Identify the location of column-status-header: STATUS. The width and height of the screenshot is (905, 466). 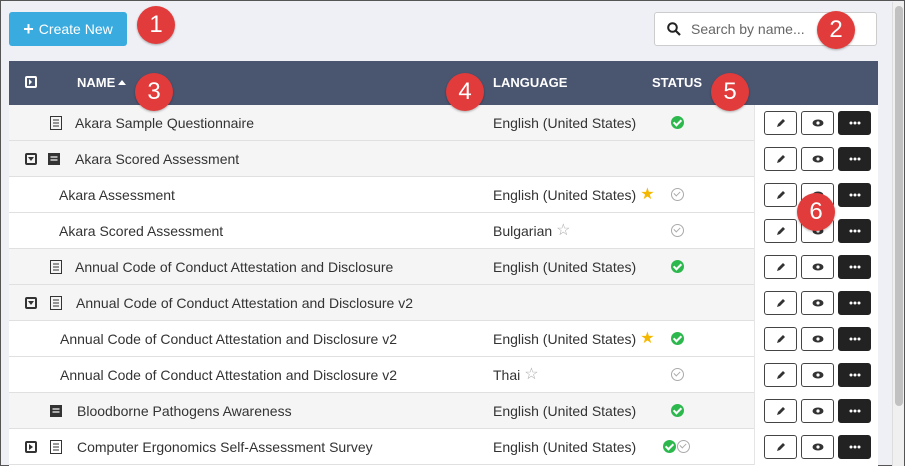
(677, 82).